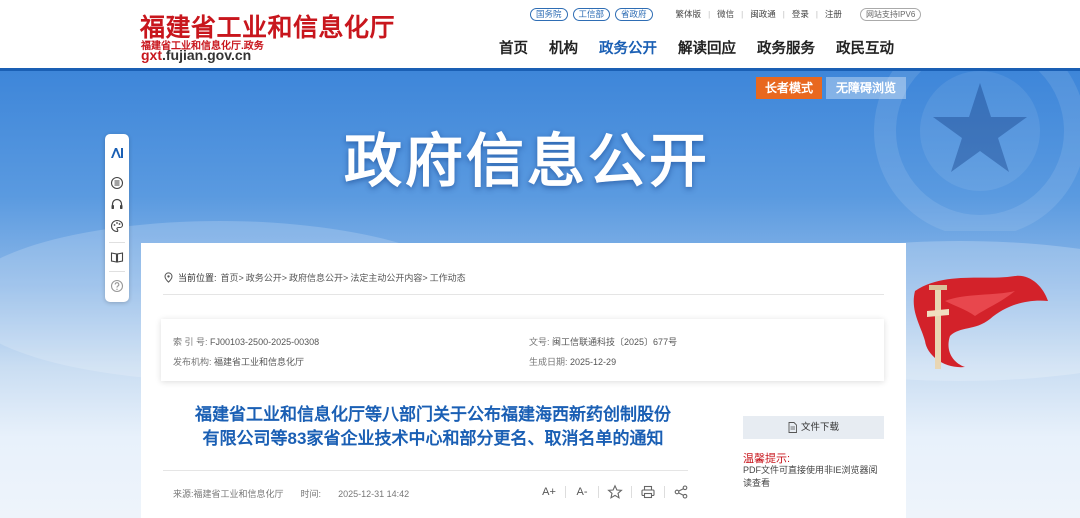 The image size is (1080, 518). I want to click on ipv6-badge: 网站支持IPV6, so click(890, 14).